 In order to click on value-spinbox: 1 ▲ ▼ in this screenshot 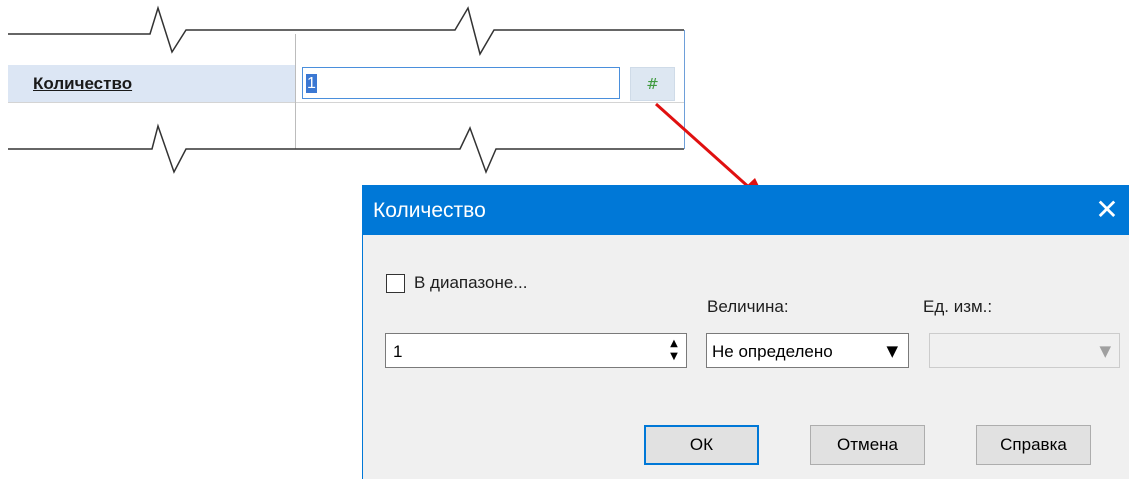, I will do `click(536, 350)`.